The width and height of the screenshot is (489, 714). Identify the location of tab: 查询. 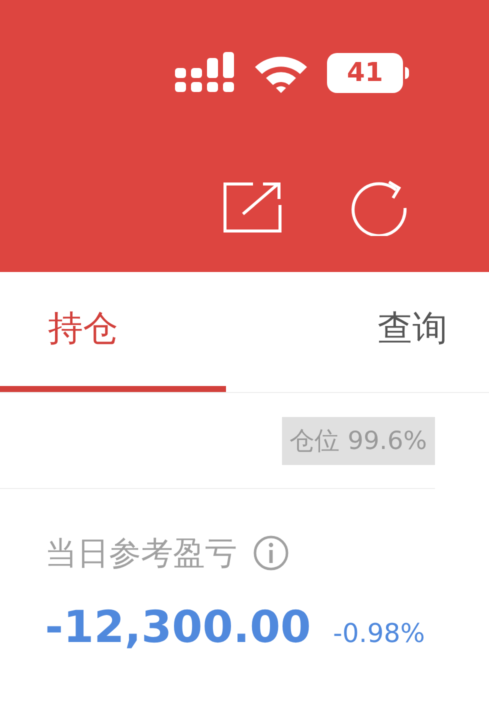
(357, 332).